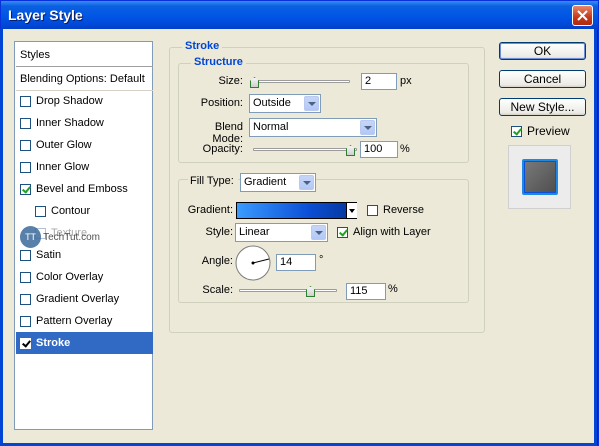  What do you see at coordinates (406, 81) in the screenshot?
I see `size-unit: px` at bounding box center [406, 81].